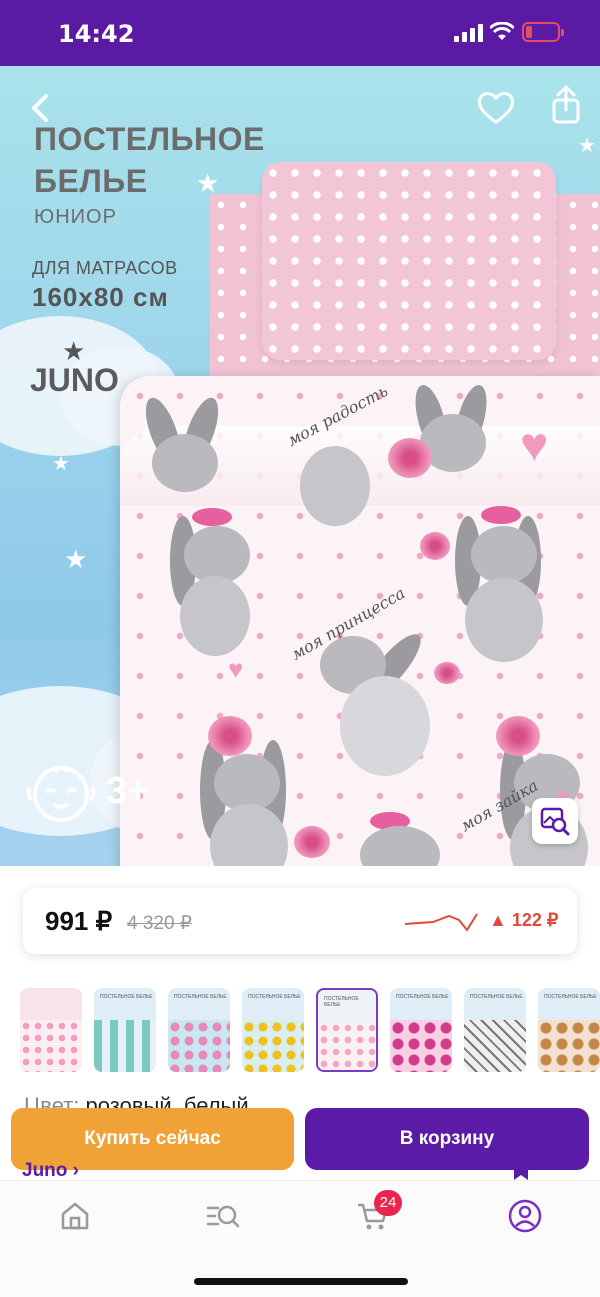  What do you see at coordinates (50, 1171) in the screenshot?
I see `brand-link: Juno ›` at bounding box center [50, 1171].